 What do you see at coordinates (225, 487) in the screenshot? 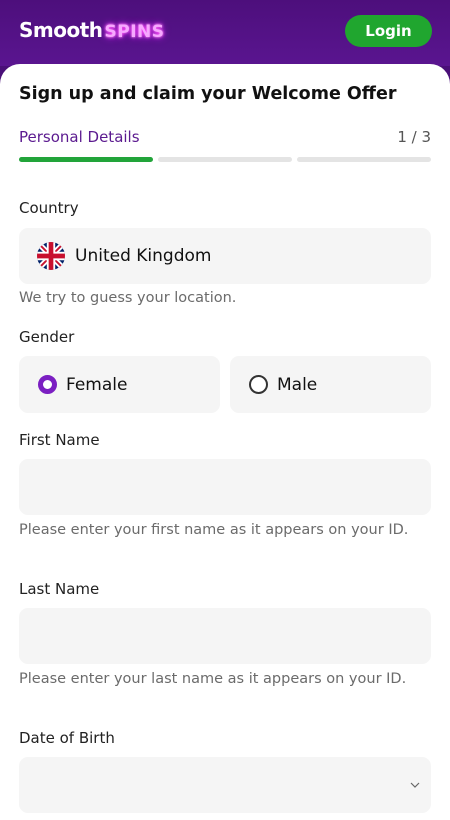
I see `first-name-input` at bounding box center [225, 487].